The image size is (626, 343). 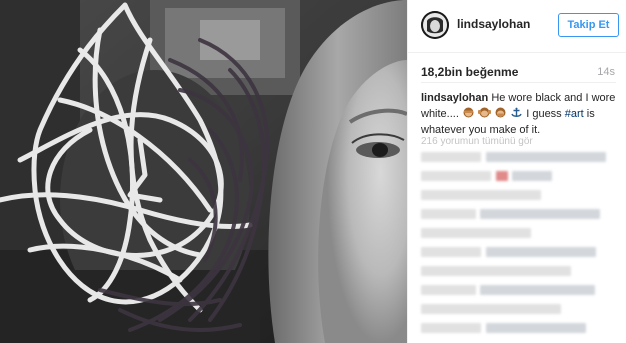 I want to click on view-all-comments-link: 216 yorumun tümünü gör, so click(x=477, y=141).